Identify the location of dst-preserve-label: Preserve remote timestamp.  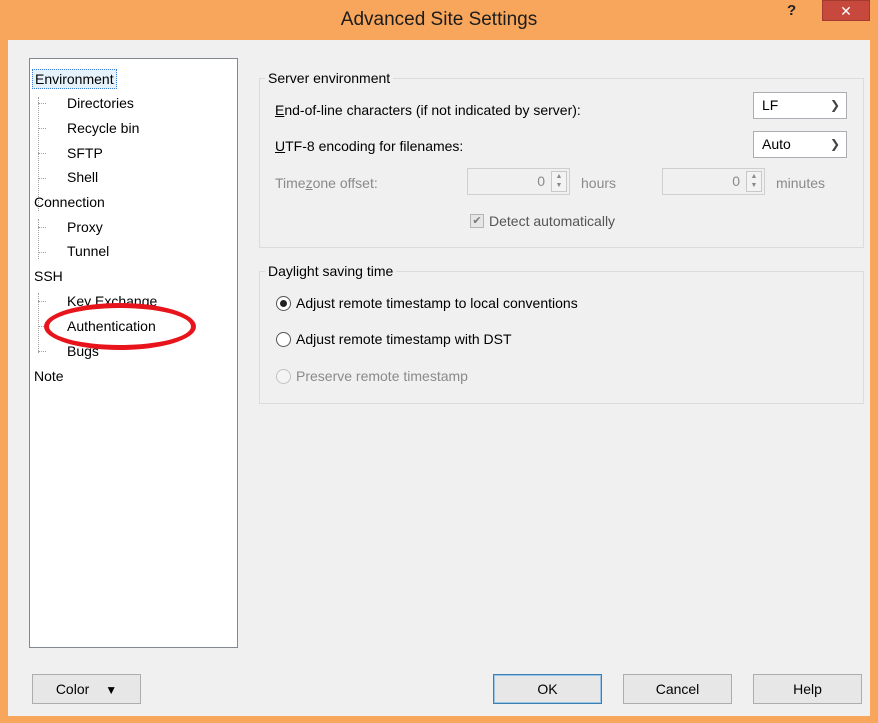
(382, 376).